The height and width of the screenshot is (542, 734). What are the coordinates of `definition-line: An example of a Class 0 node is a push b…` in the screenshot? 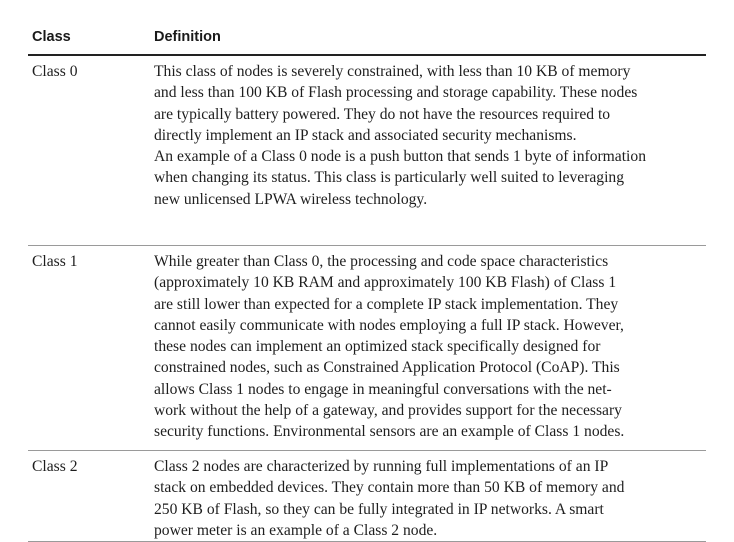 It's located at (400, 157).